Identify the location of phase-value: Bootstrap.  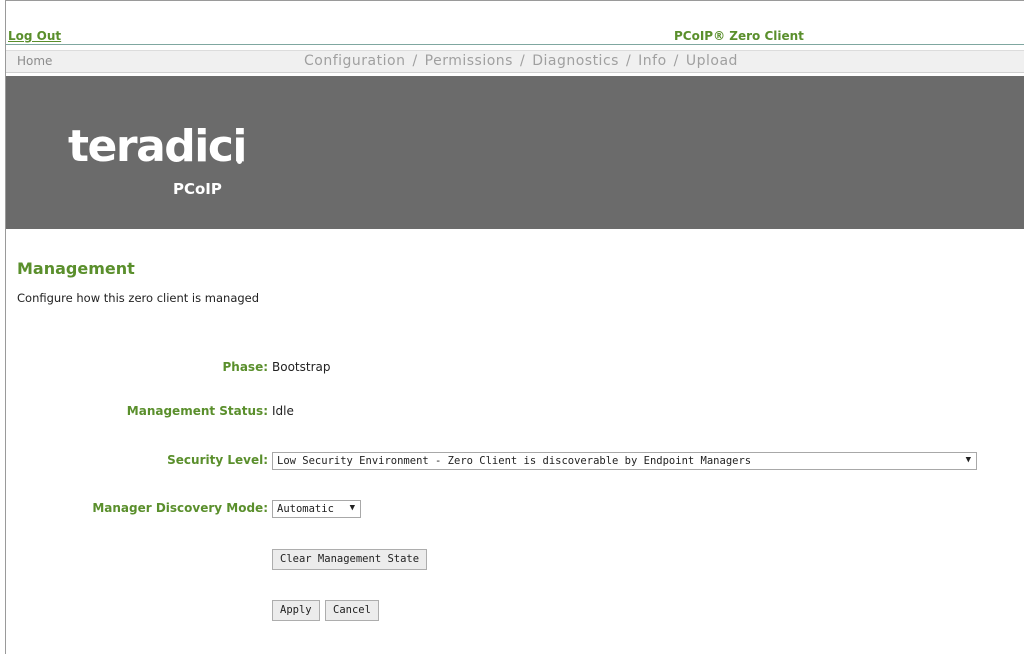
(301, 367).